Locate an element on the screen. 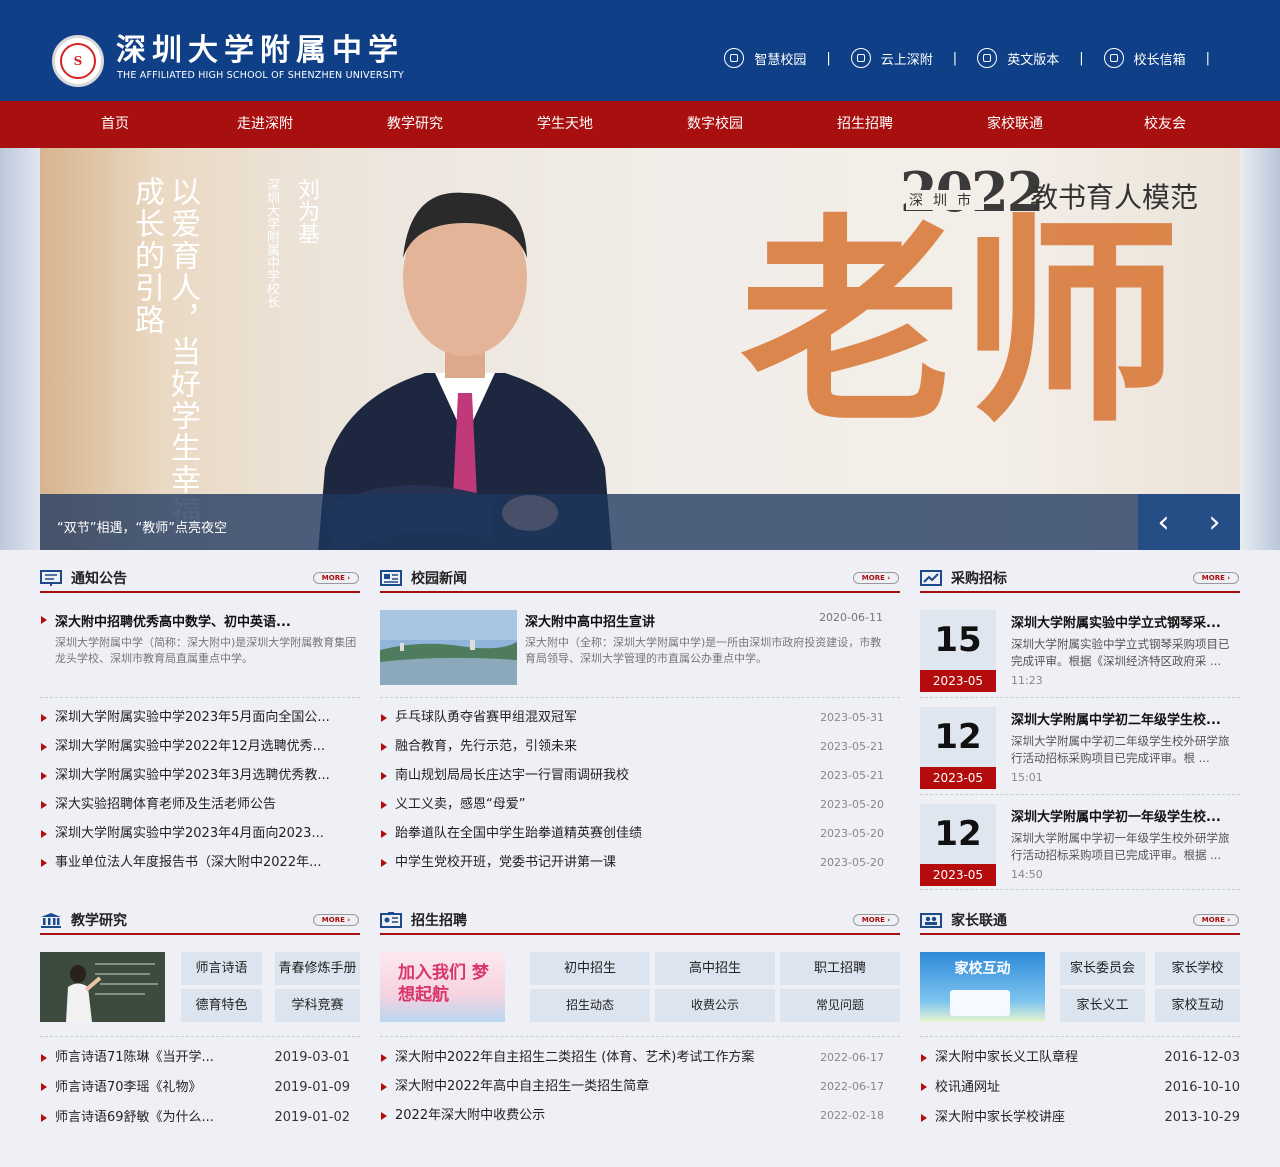 The height and width of the screenshot is (1167, 1280). parents-section: 家长联通 MORE › 家校互动 家长委员会 家长学校 家长义工 家校互动 is located at coordinates (1080, 964).